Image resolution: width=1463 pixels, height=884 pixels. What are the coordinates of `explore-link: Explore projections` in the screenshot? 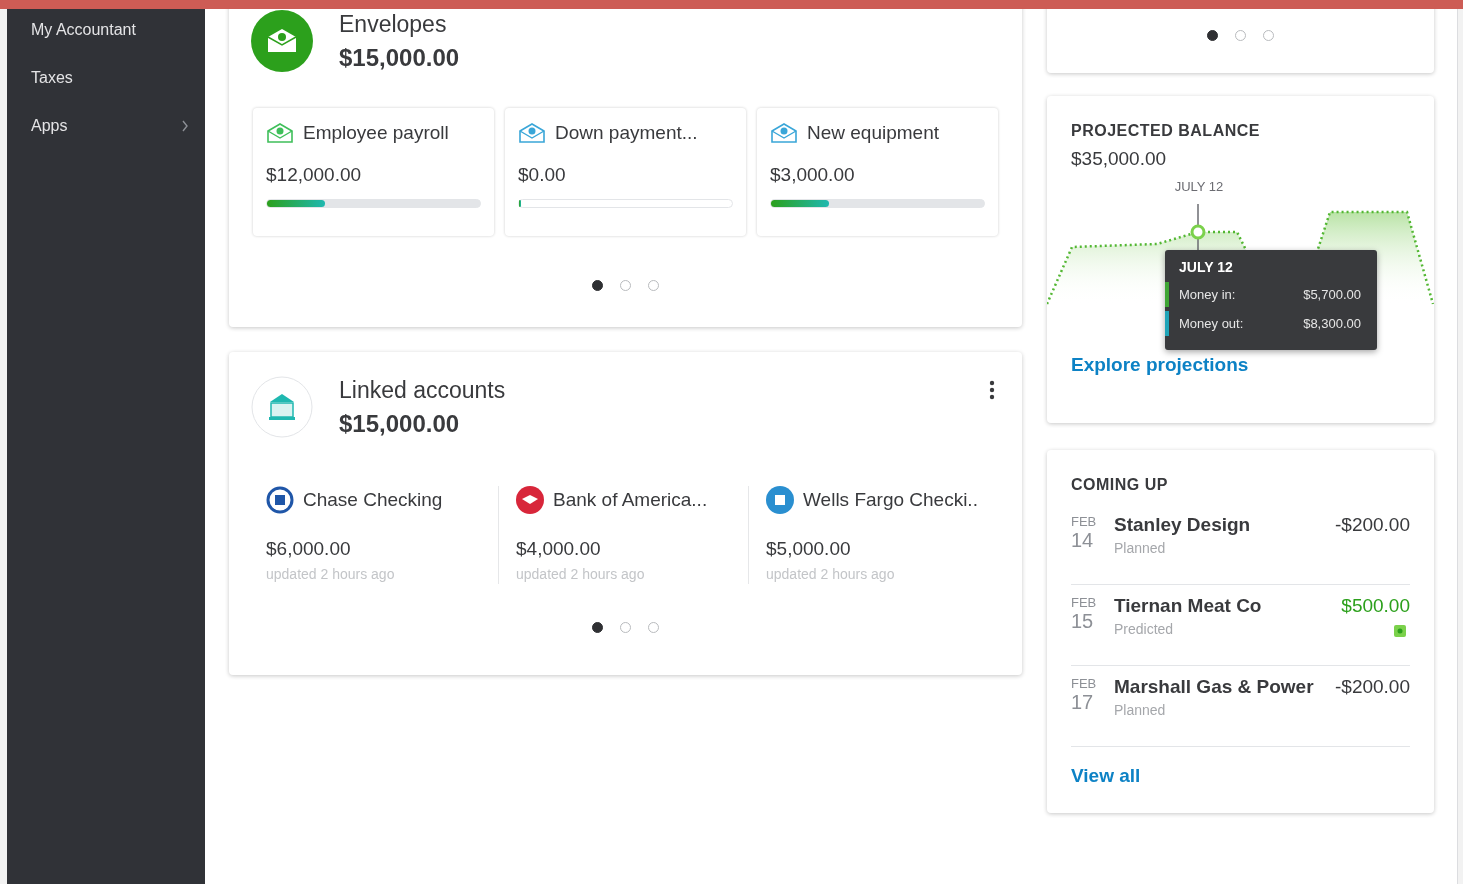 It's located at (1160, 364).